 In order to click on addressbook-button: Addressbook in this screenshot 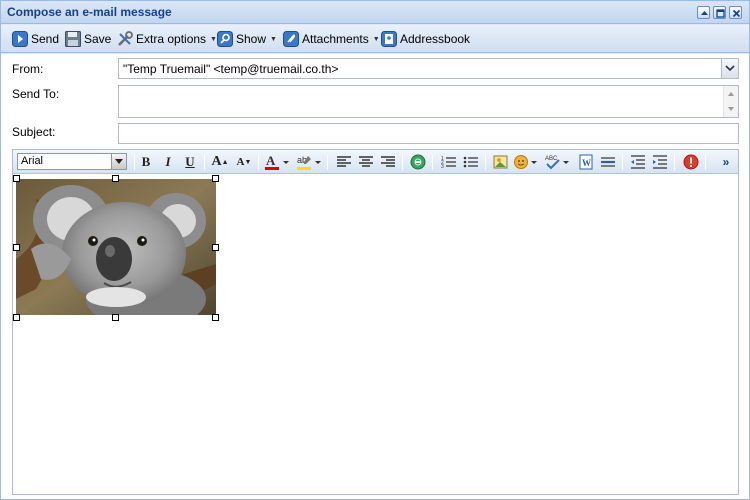, I will do `click(425, 39)`.